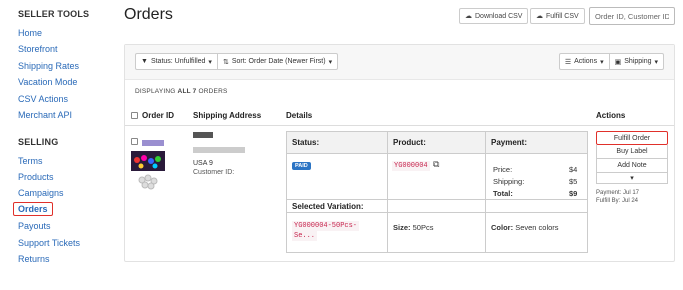  What do you see at coordinates (632, 152) in the screenshot?
I see `buy-label-button: Buy Label` at bounding box center [632, 152].